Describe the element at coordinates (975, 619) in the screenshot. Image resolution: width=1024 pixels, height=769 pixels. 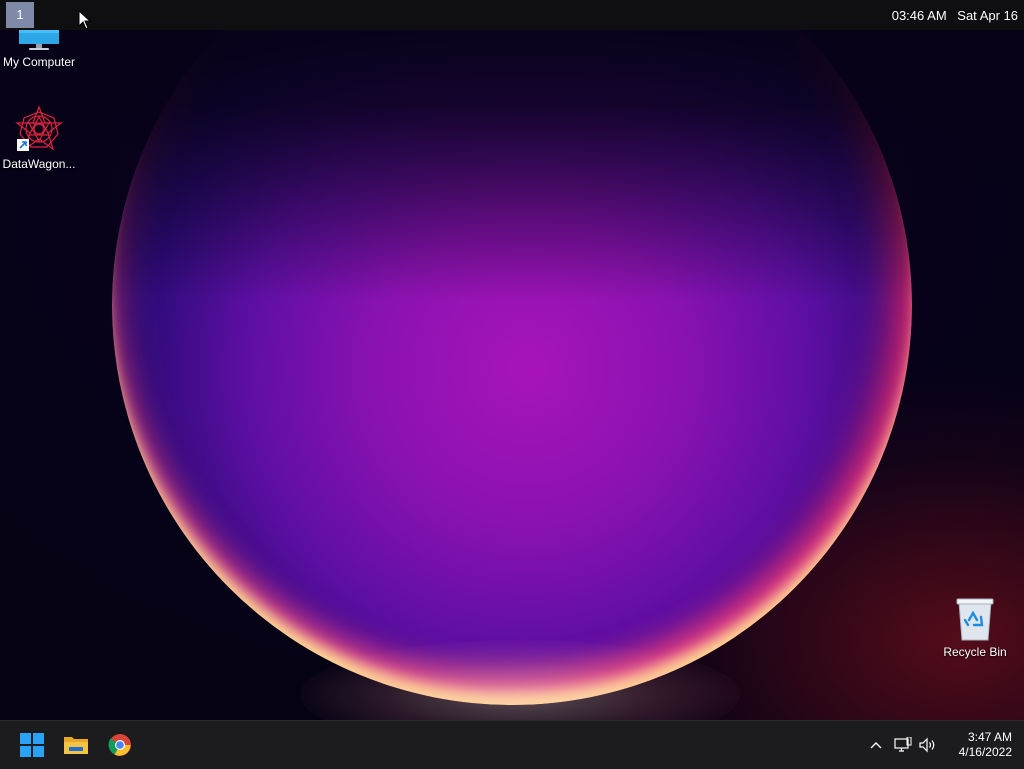
I see `recycle-bin-icon` at that location.